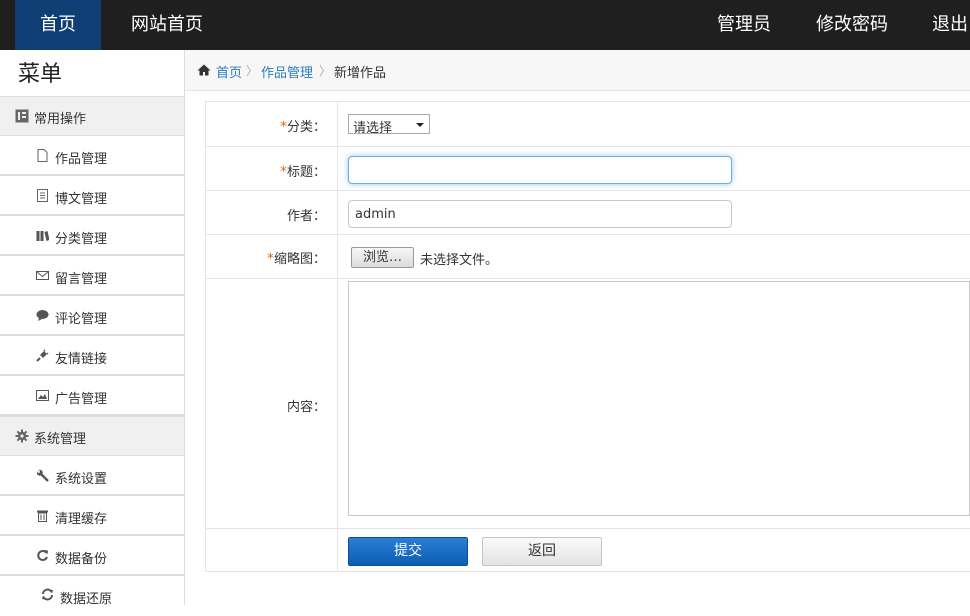 The height and width of the screenshot is (616, 970). Describe the element at coordinates (542, 551) in the screenshot. I see `back-button: 返回` at that location.